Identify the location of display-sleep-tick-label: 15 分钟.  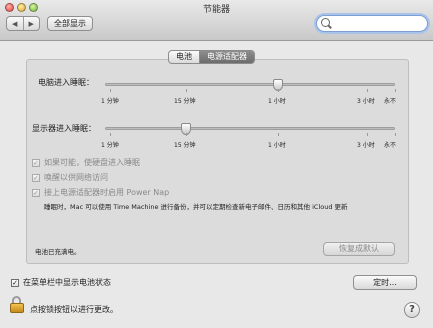
(185, 145).